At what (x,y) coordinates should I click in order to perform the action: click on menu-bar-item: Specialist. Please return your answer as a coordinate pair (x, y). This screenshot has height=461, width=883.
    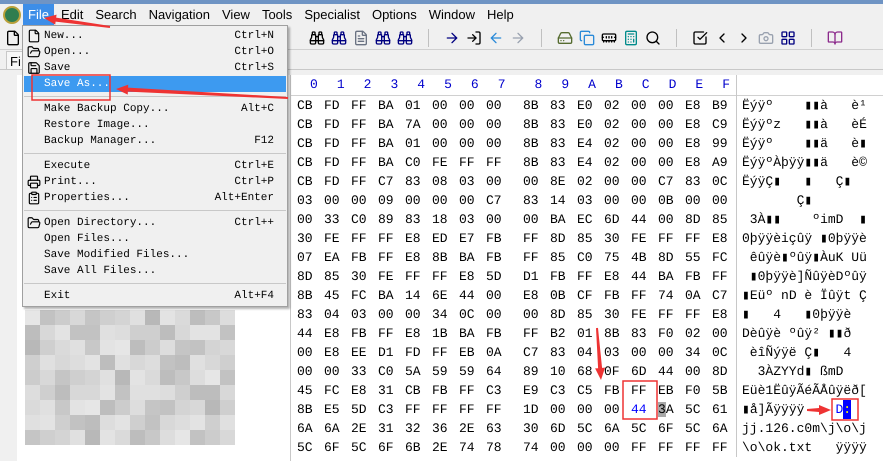
    Looking at the image, I should click on (332, 15).